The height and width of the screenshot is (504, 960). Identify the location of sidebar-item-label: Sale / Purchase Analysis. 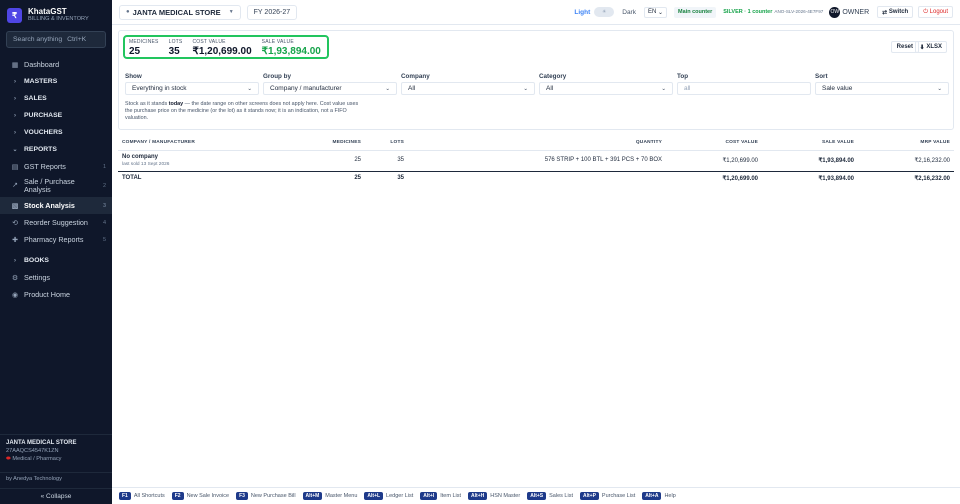
(49, 185).